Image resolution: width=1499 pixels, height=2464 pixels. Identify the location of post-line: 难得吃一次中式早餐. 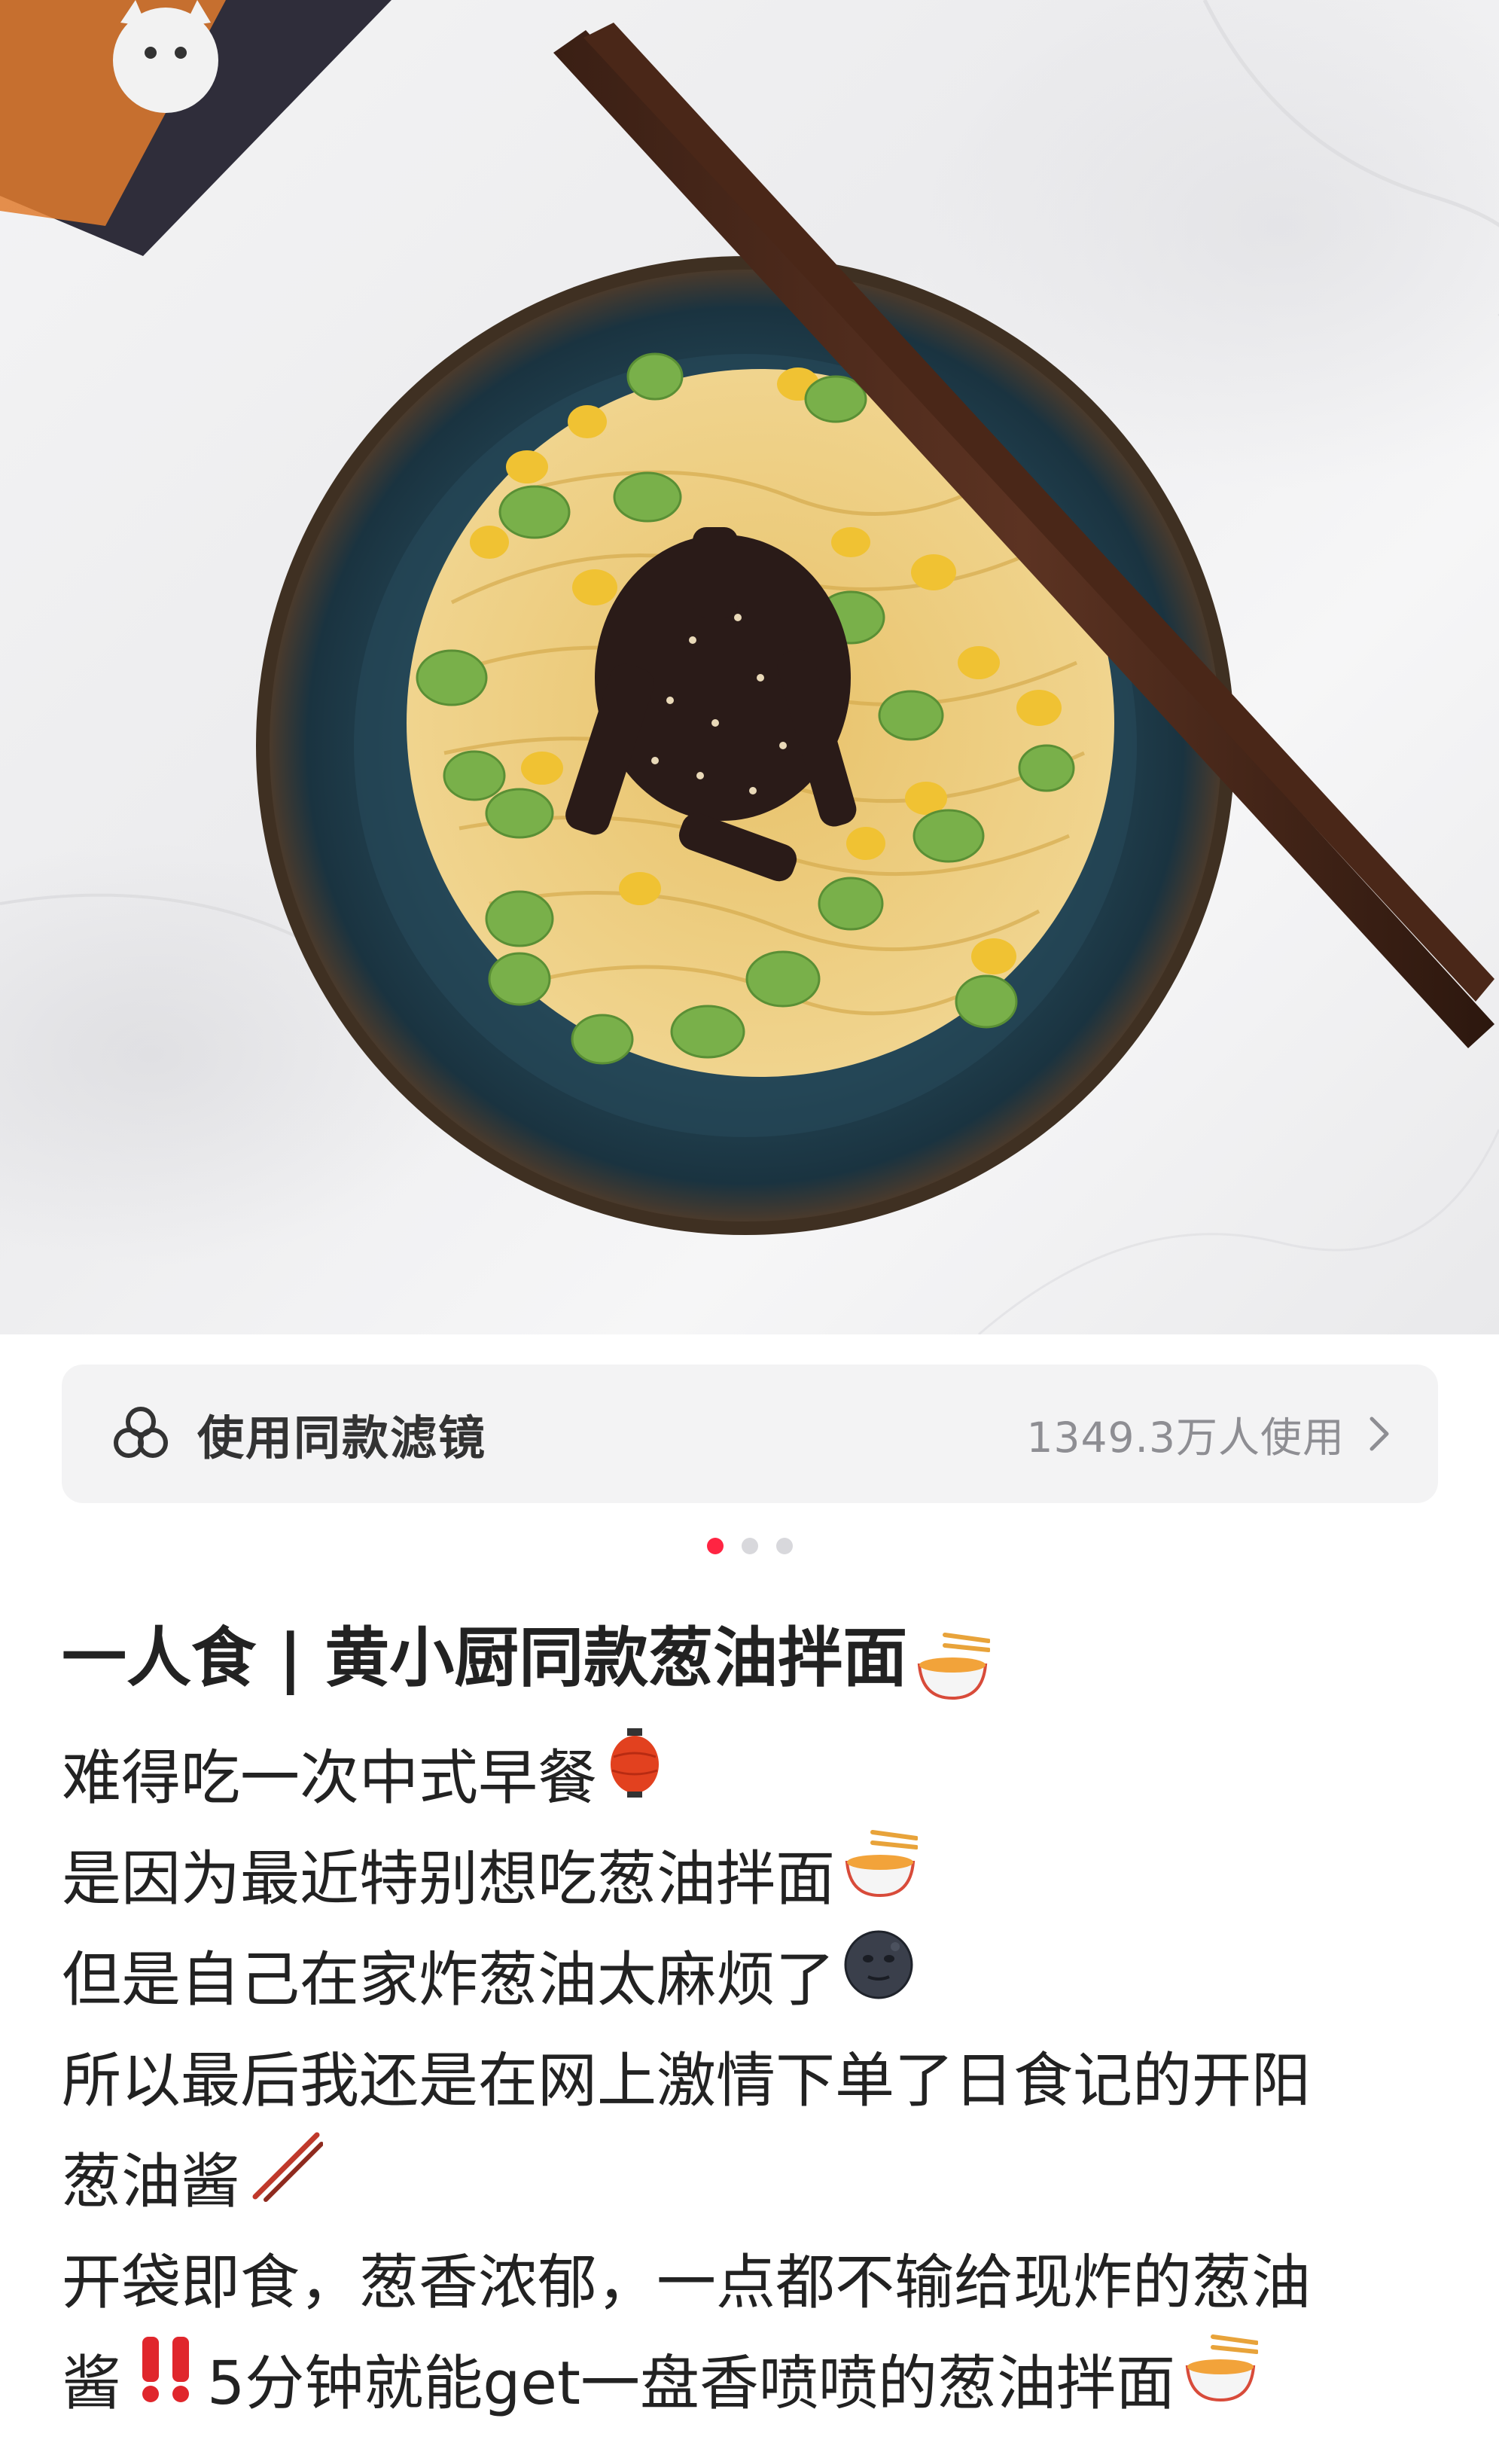
(751, 1778).